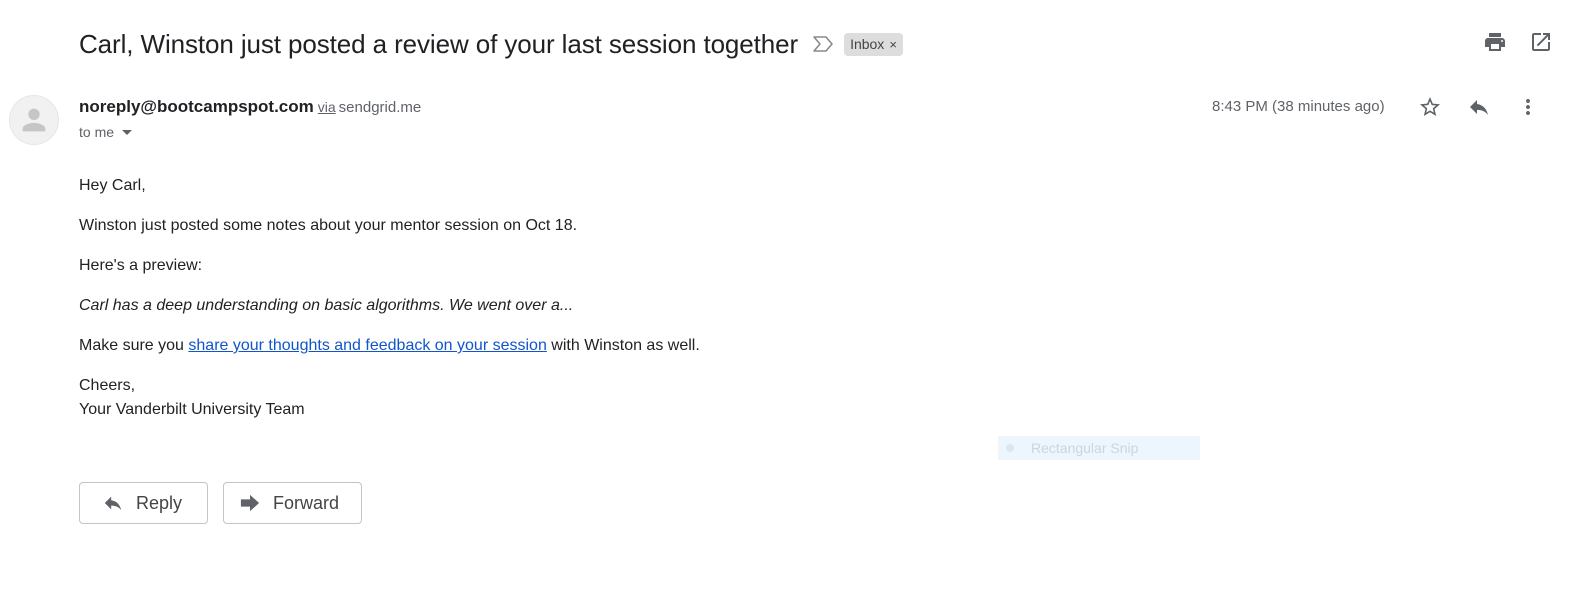 The image size is (1575, 600). I want to click on line3-before: Make sure you, so click(134, 345).